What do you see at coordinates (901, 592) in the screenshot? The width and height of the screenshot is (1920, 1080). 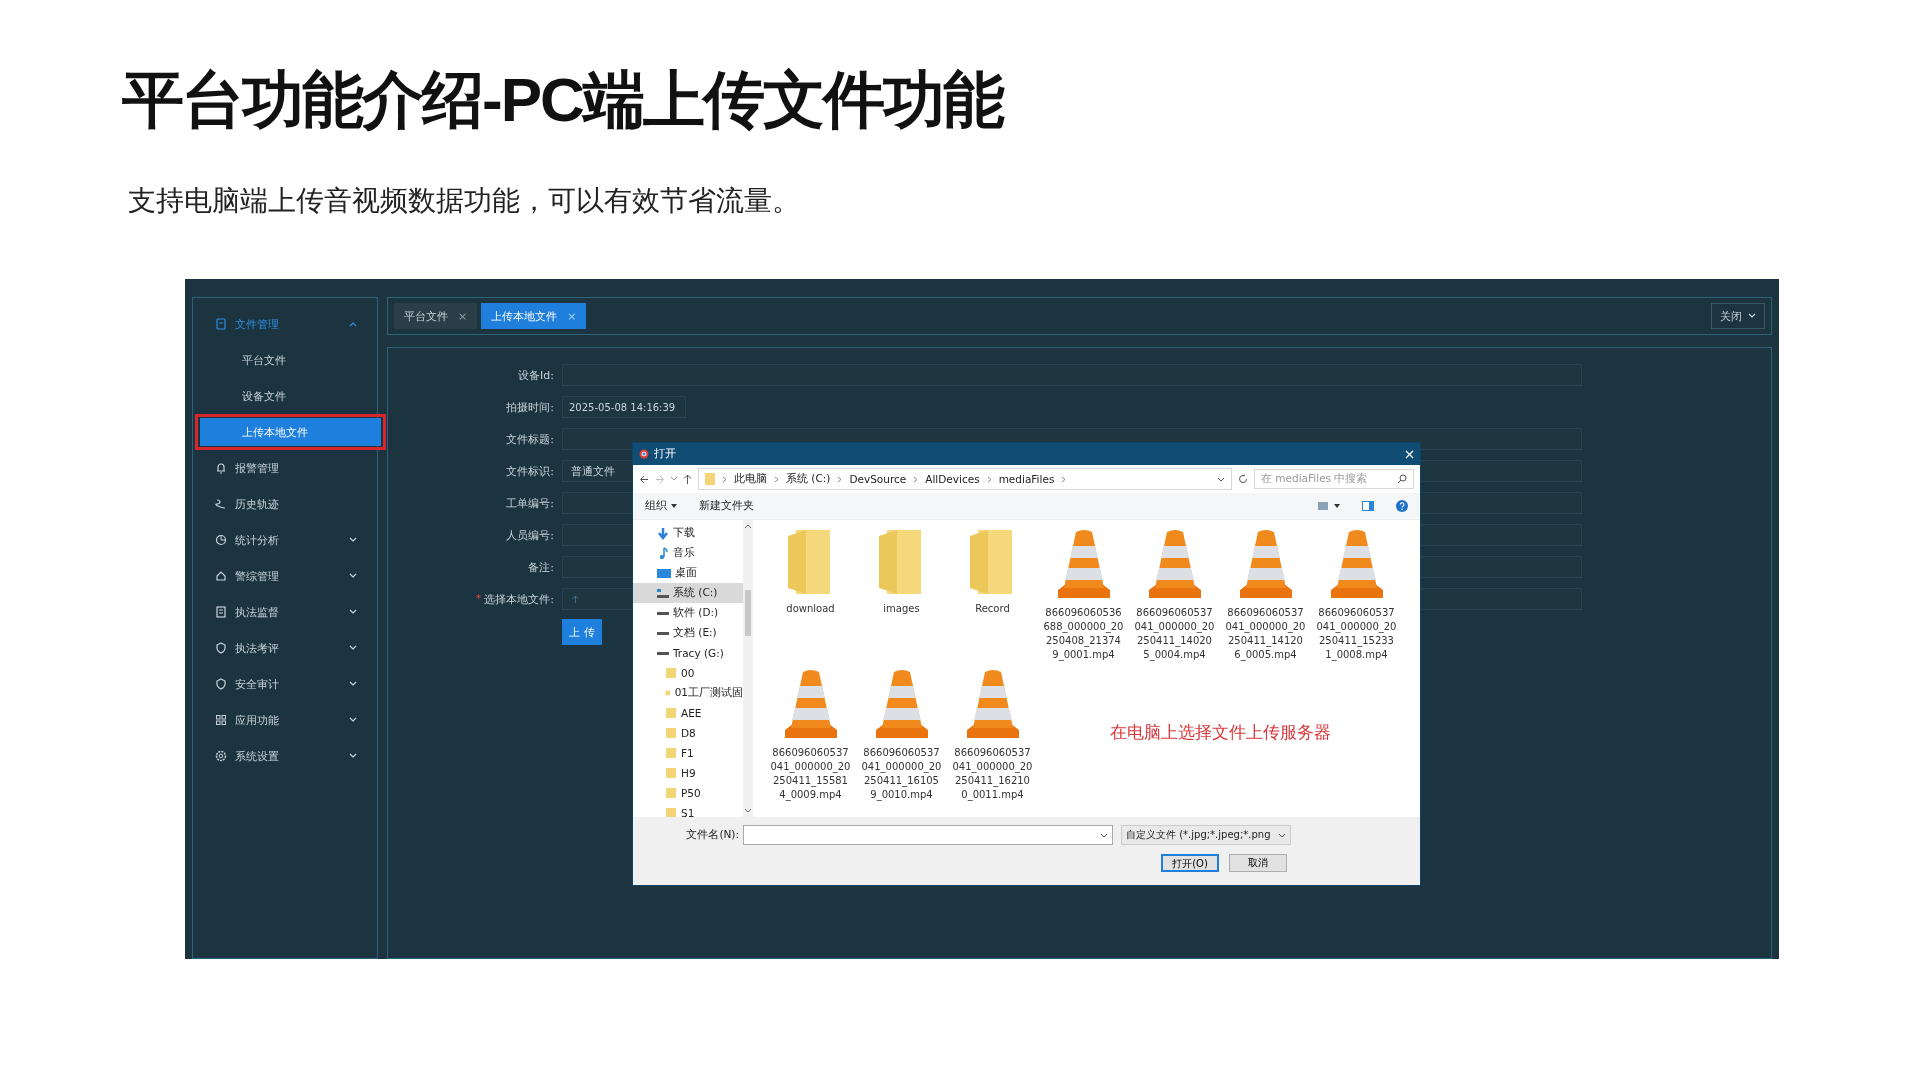 I see `file-item: images` at bounding box center [901, 592].